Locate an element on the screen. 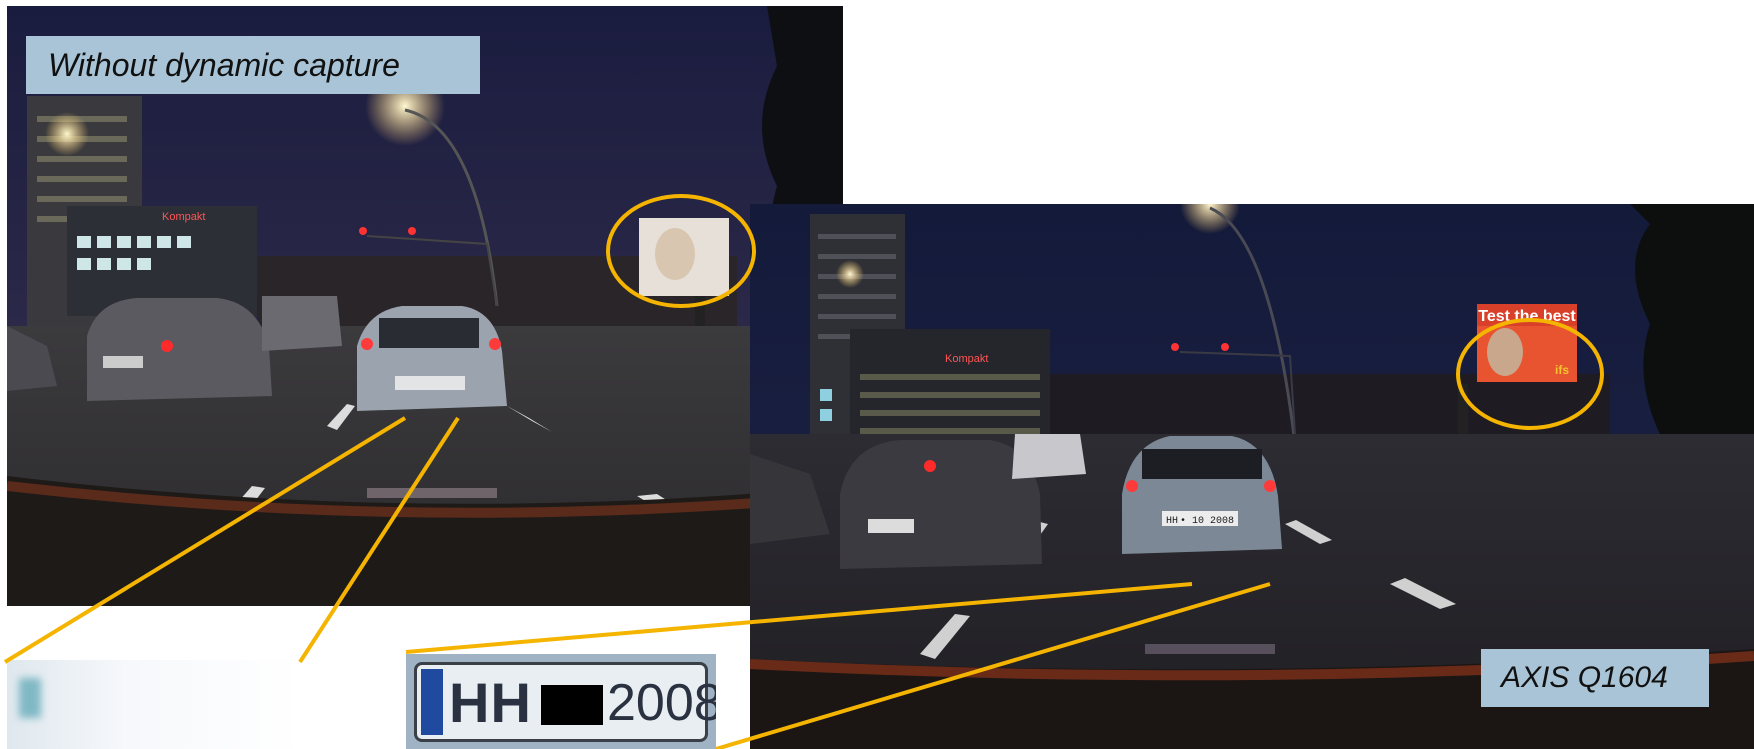 Image resolution: width=1754 pixels, height=749 pixels. plate-suffix: 2008 is located at coordinates (661, 703).